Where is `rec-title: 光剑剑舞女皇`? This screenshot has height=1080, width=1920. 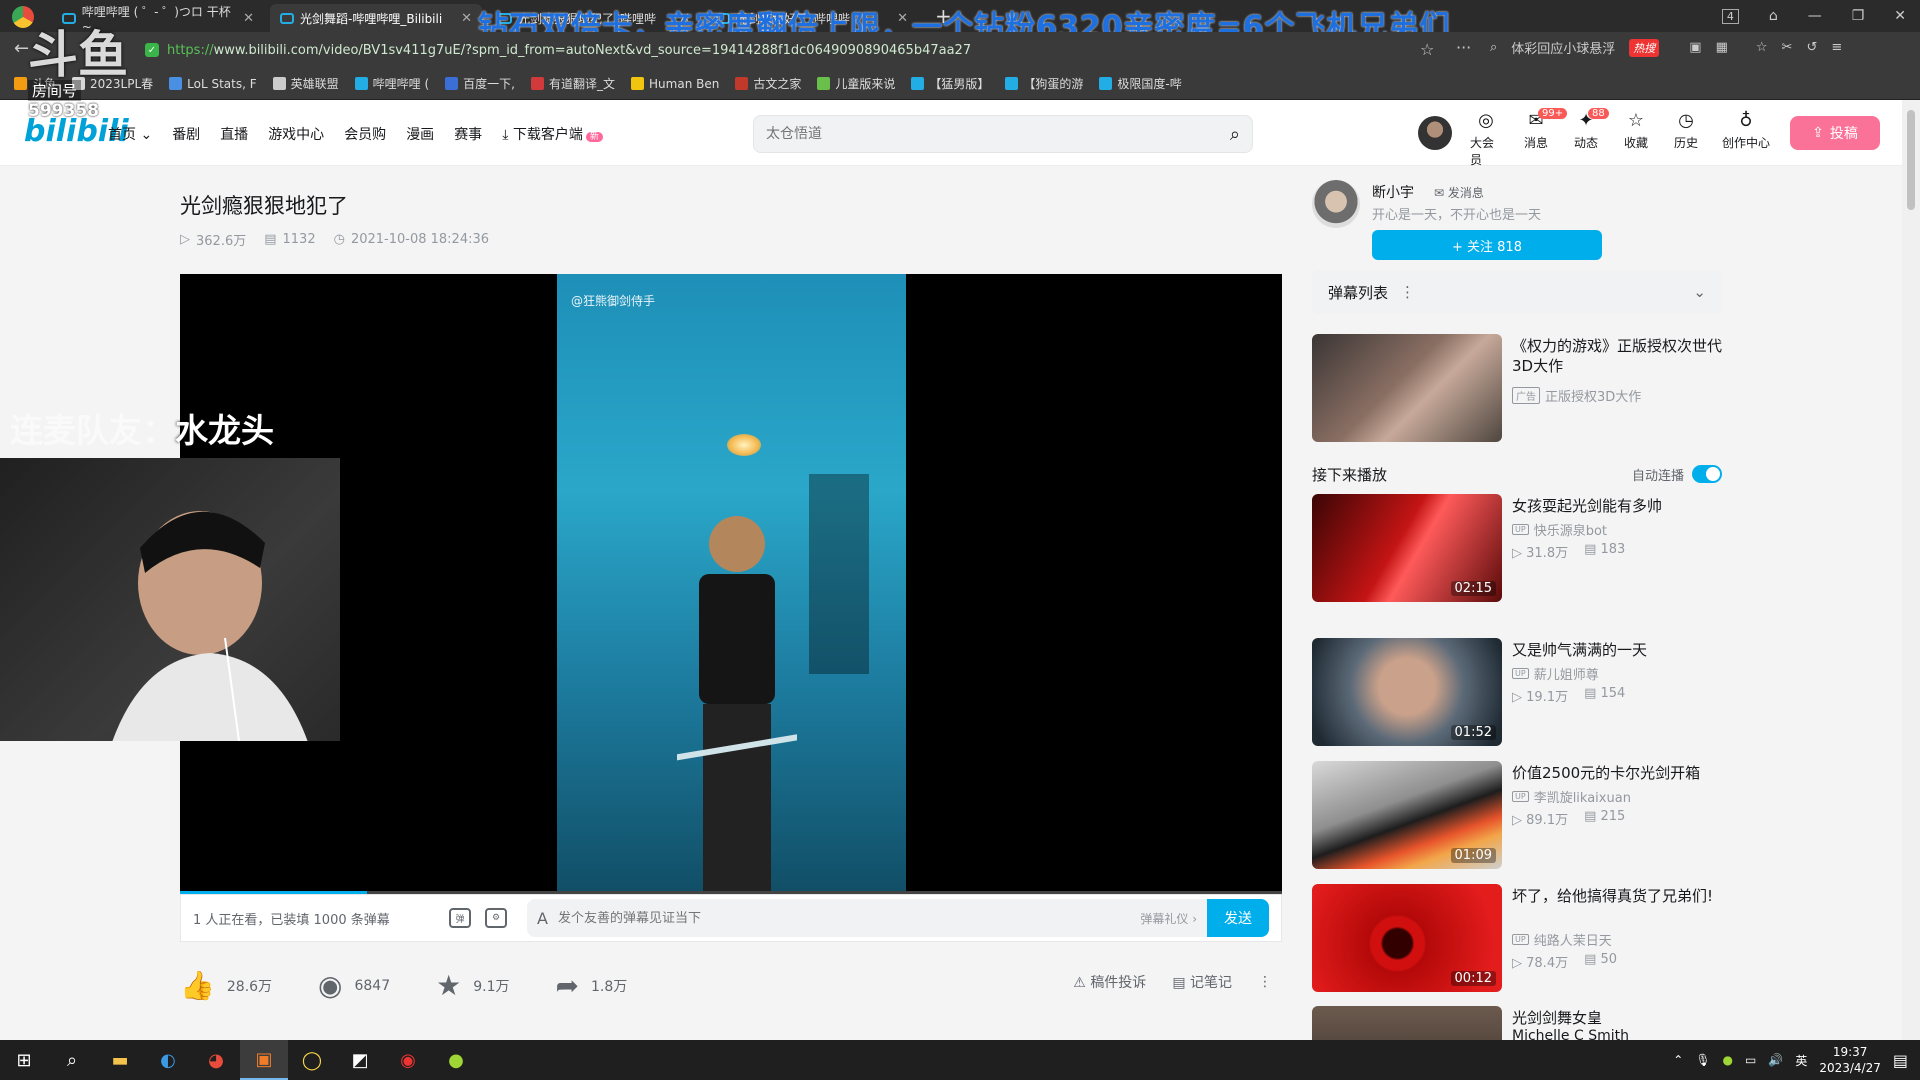
rec-title: 光剑剑舞女皇 is located at coordinates (1617, 1018).